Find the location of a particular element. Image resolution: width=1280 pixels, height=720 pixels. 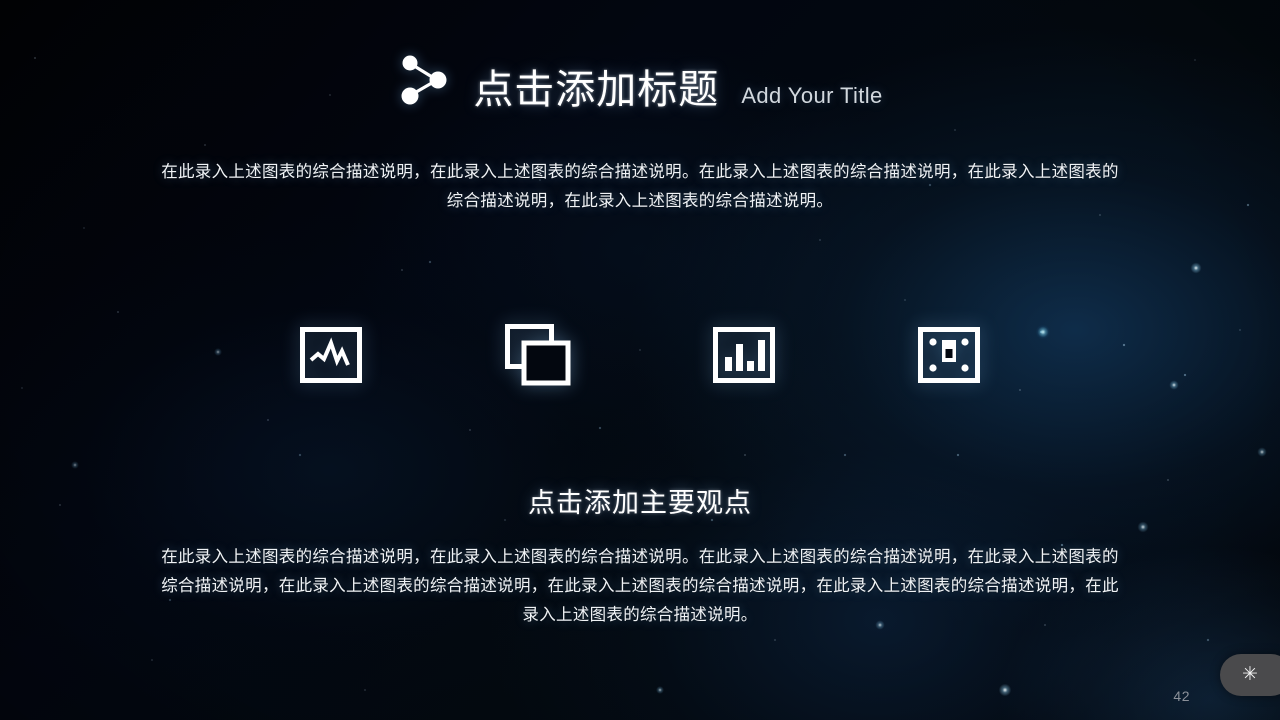

slide-header: 点击添加标题 Add Your Title is located at coordinates (640, 82).